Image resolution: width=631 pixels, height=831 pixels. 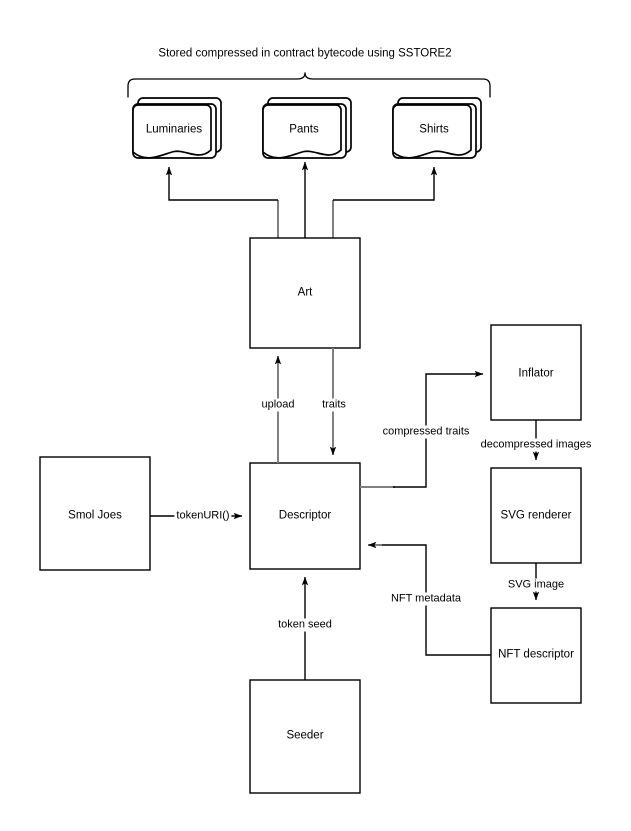 What do you see at coordinates (305, 625) in the screenshot?
I see `edge-label-token-seed: token seed` at bounding box center [305, 625].